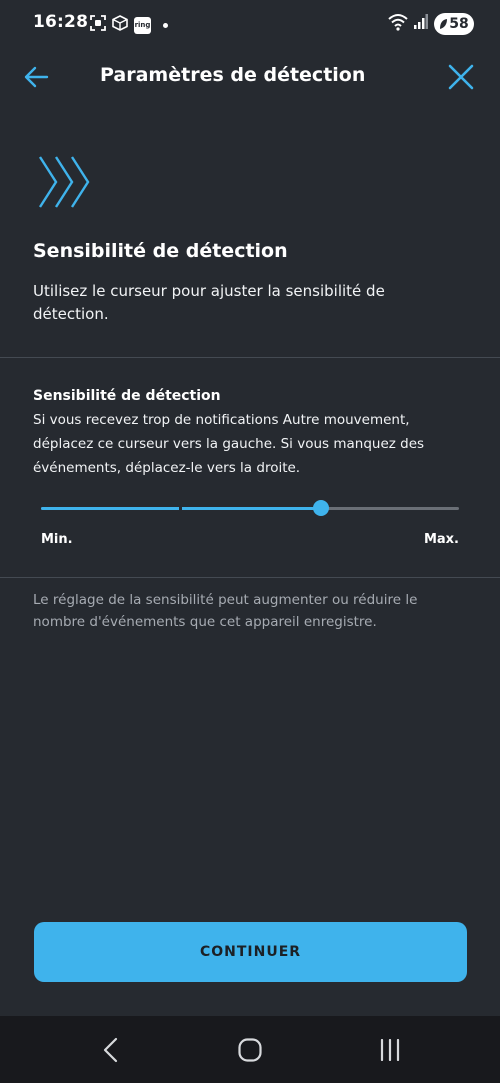  Describe the element at coordinates (181, 508) in the screenshot. I see `slider-step-notch` at that location.